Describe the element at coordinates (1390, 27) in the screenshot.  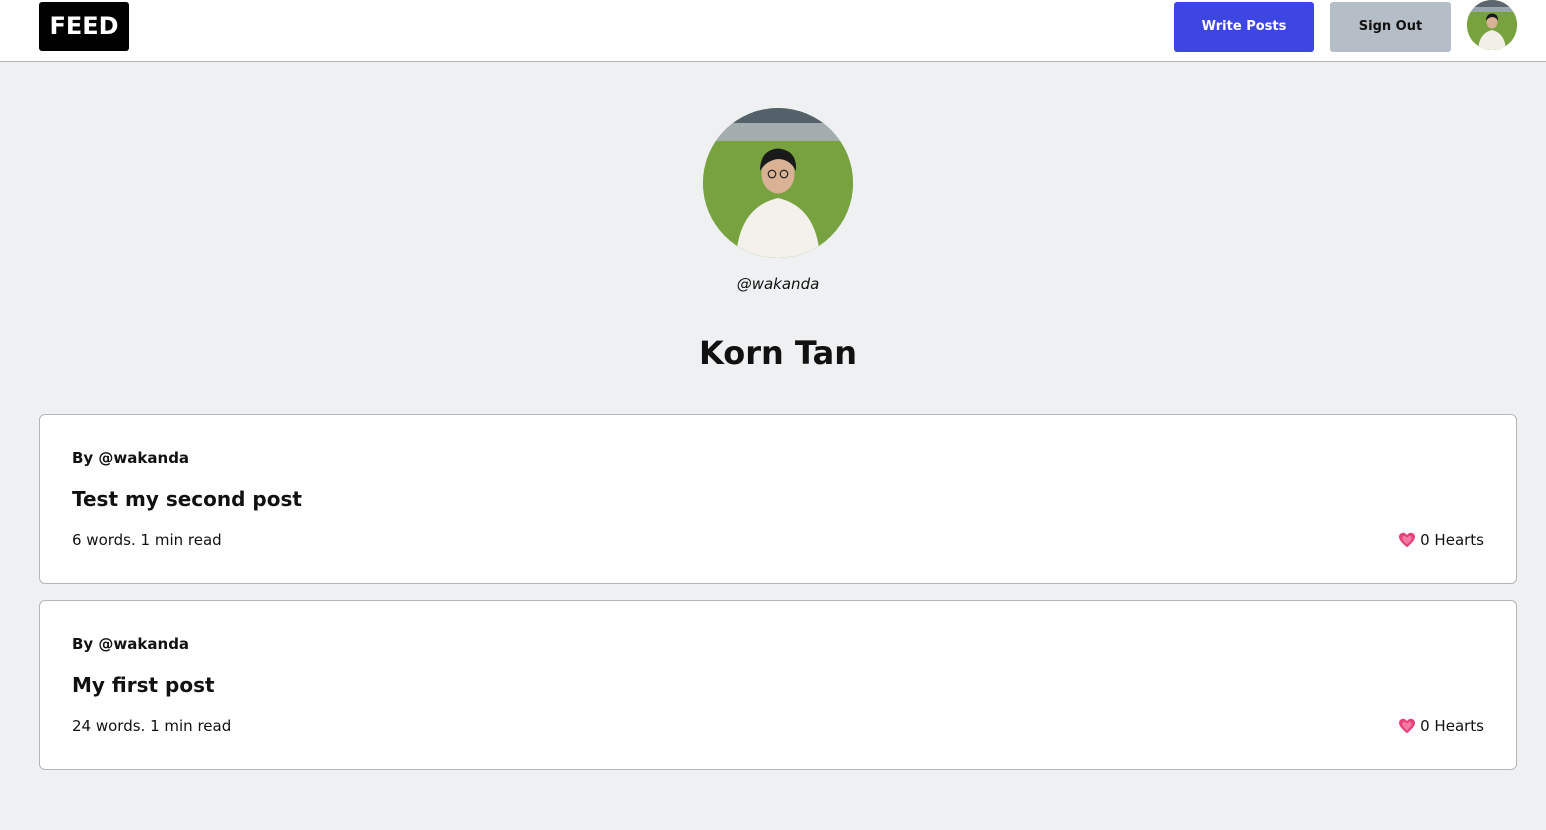
I see `sign-out-button: Sign Out` at that location.